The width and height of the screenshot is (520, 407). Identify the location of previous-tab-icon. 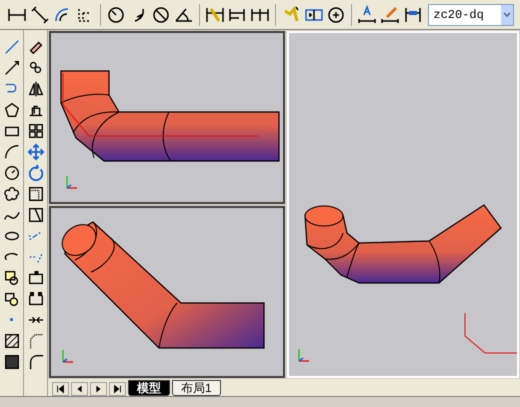
(79, 389).